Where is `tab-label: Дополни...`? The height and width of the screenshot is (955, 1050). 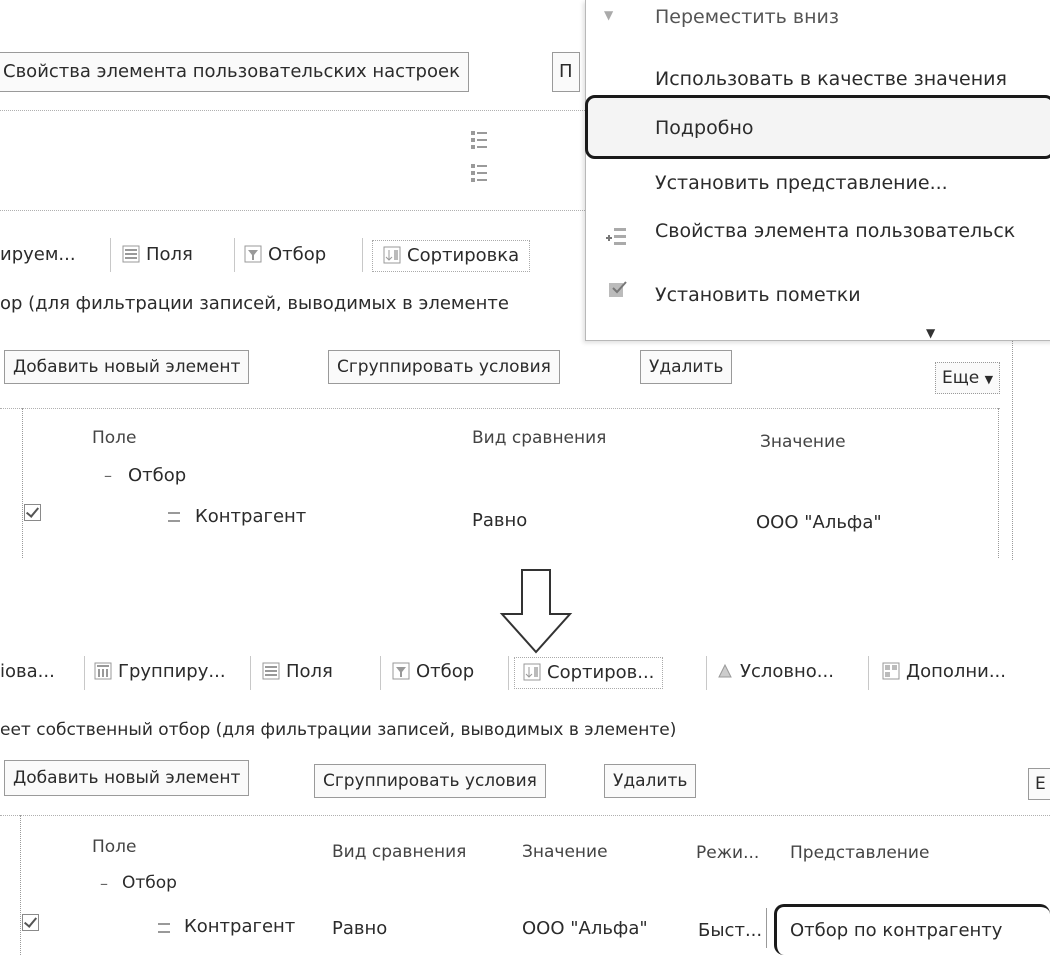 tab-label: Дополни... is located at coordinates (956, 671).